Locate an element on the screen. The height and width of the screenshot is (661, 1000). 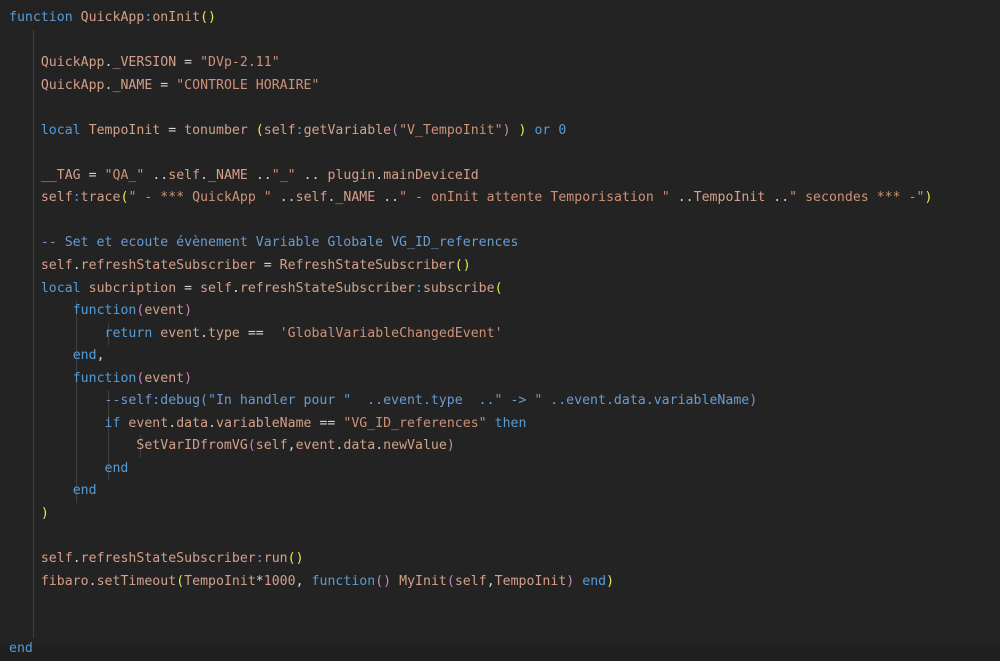
token-kw: return is located at coordinates (128, 333).